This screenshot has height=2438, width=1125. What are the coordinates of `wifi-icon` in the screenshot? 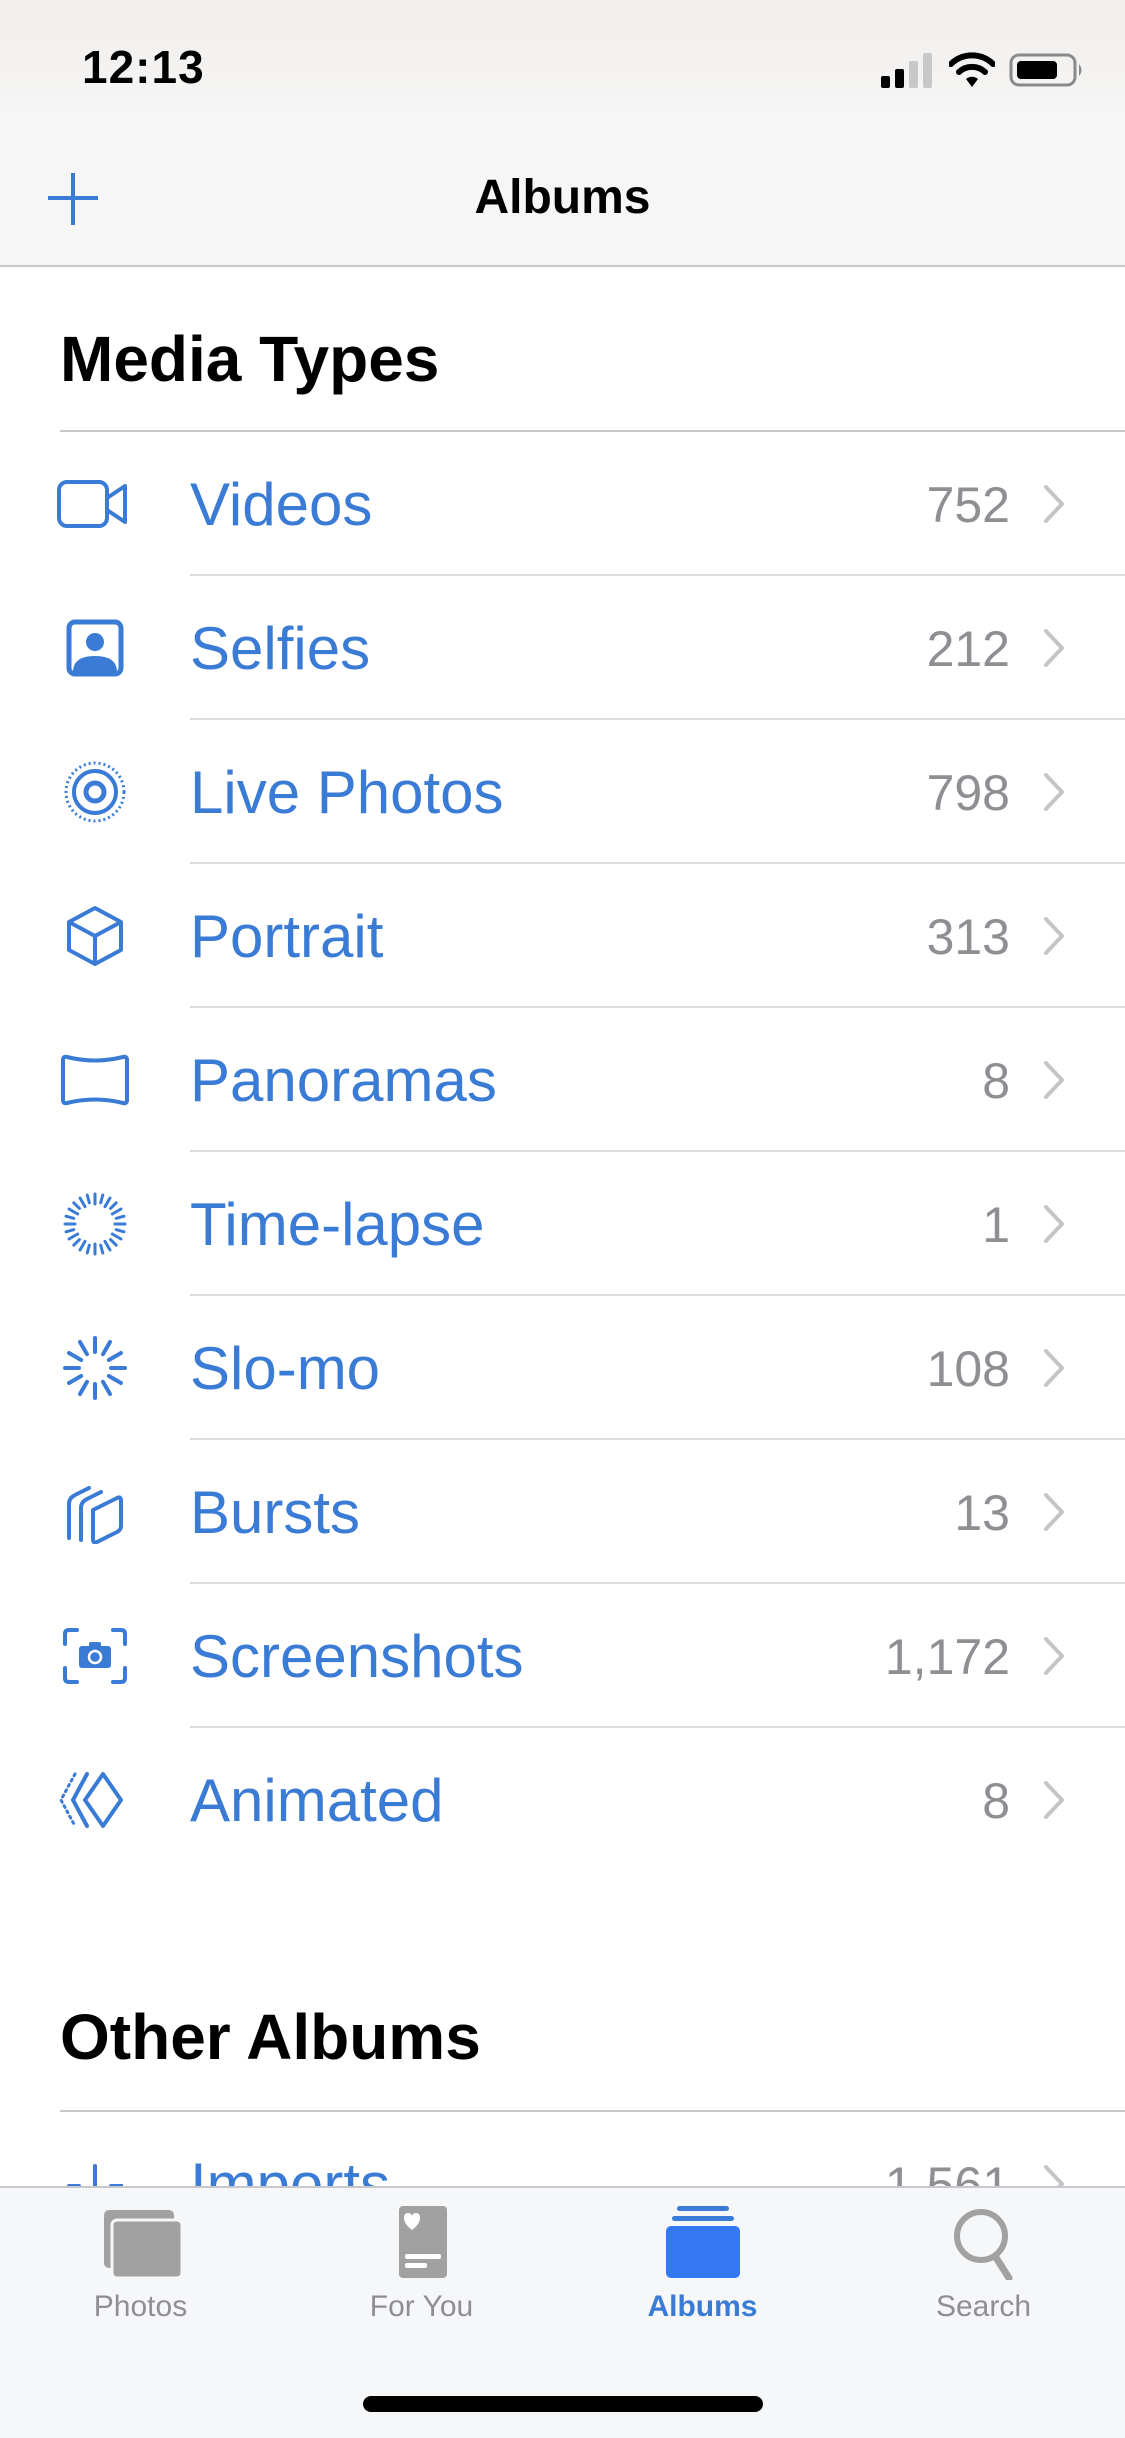 It's located at (972, 69).